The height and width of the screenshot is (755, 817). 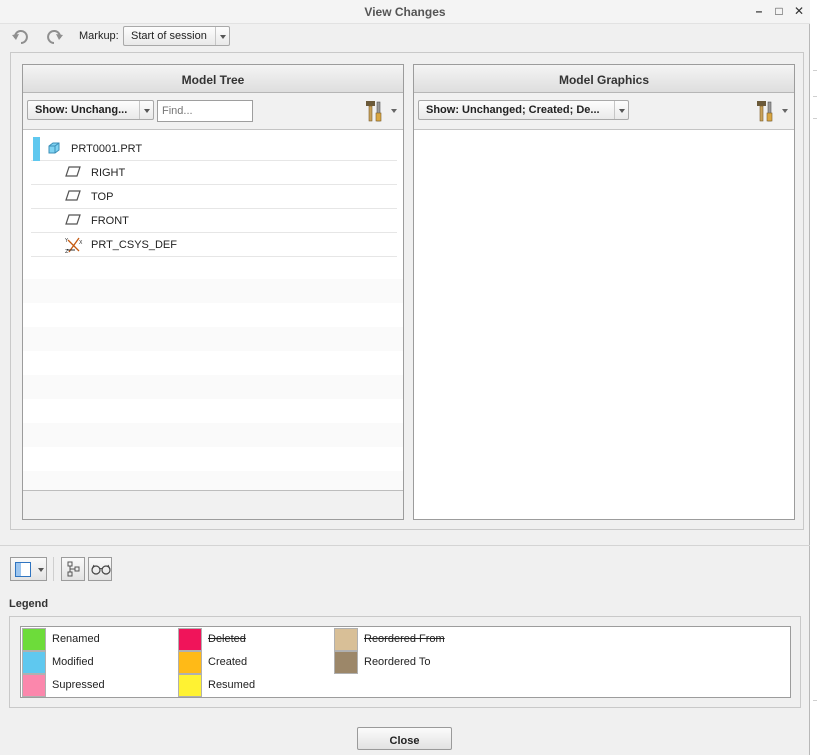 I want to click on model-graphics-title: Model Graphics, so click(x=604, y=79).